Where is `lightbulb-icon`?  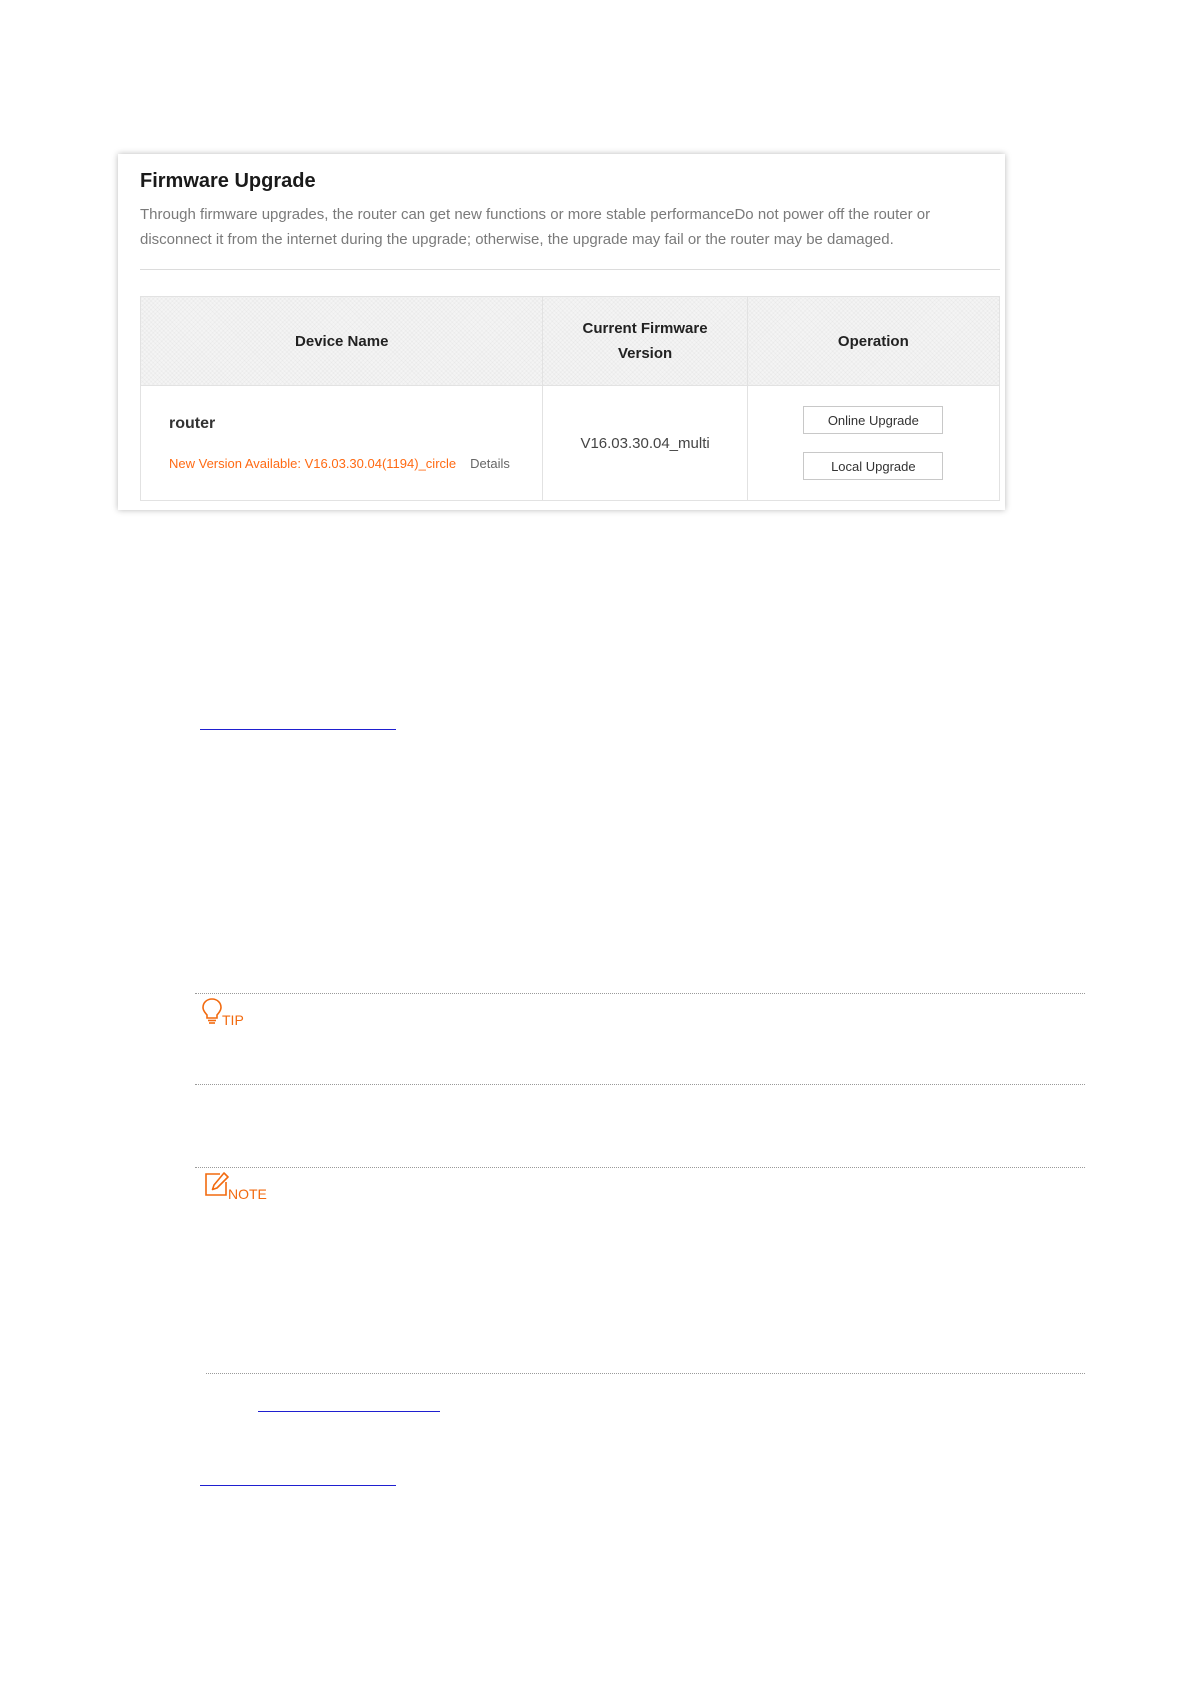 lightbulb-icon is located at coordinates (212, 1011).